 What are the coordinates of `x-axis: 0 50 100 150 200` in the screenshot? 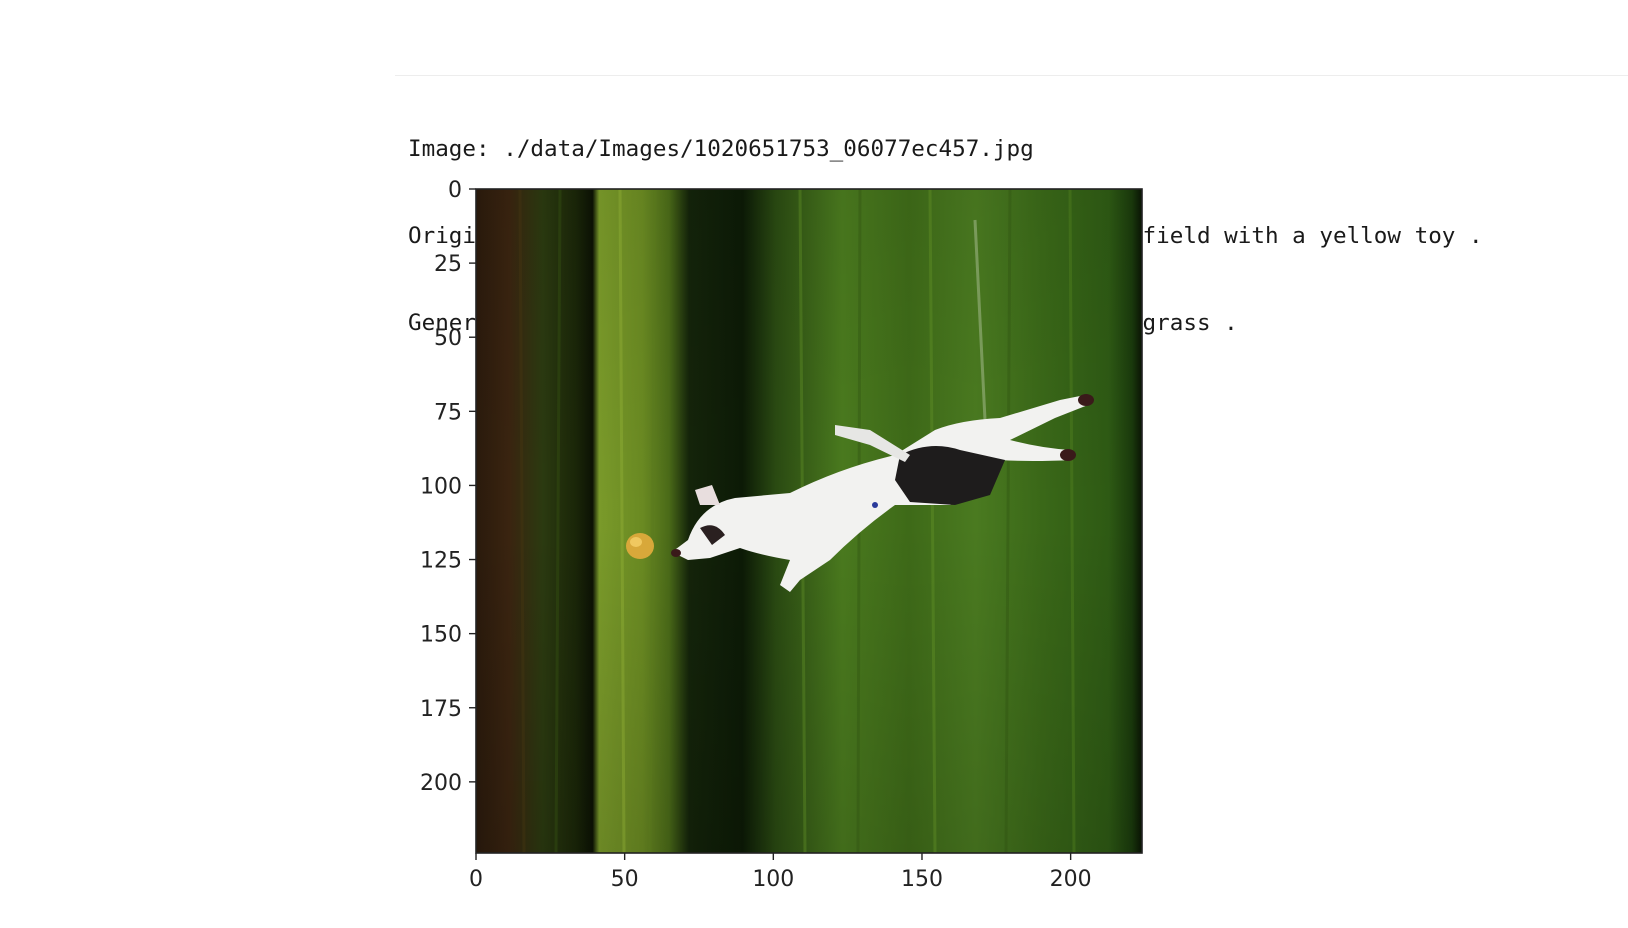 It's located at (780, 872).